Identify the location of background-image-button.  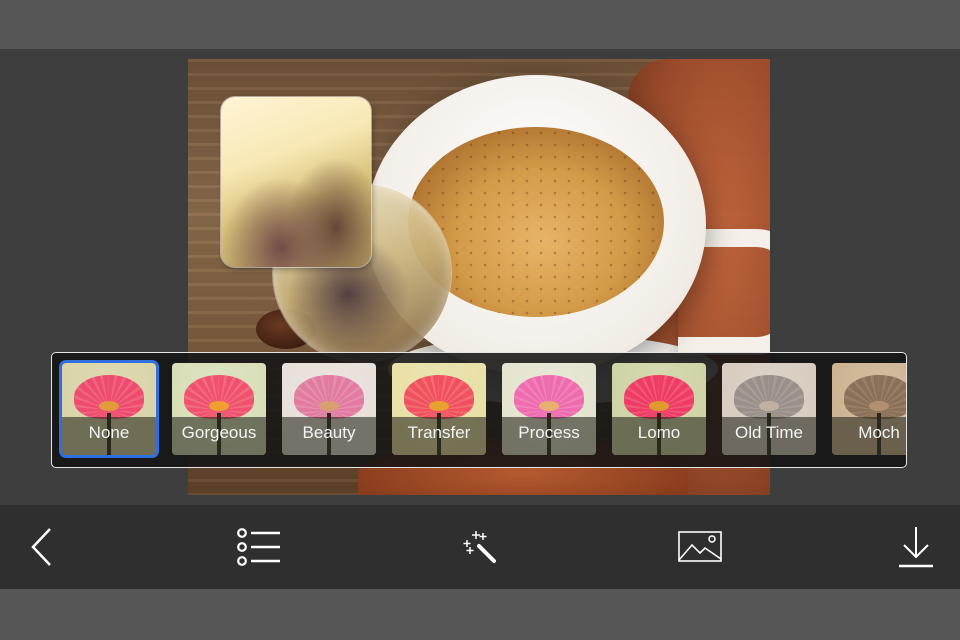
(700, 547).